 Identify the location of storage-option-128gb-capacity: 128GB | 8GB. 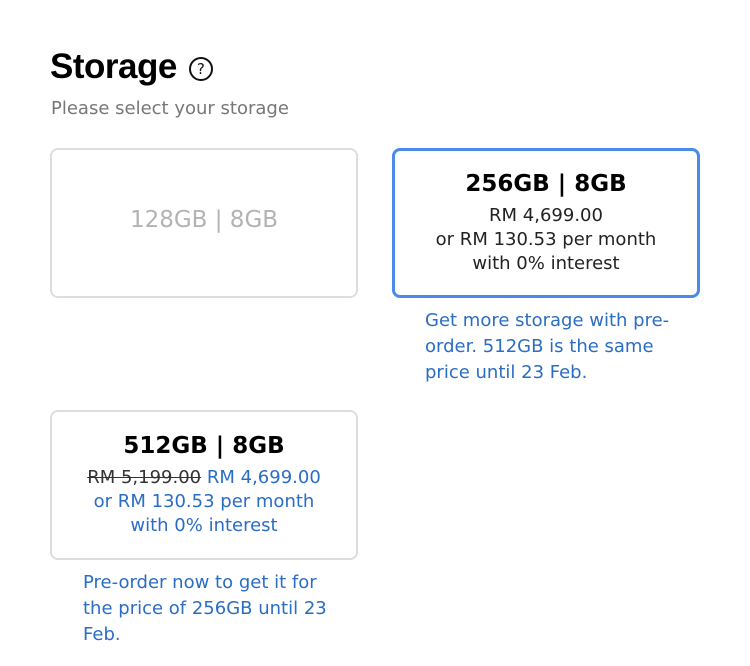
(204, 219).